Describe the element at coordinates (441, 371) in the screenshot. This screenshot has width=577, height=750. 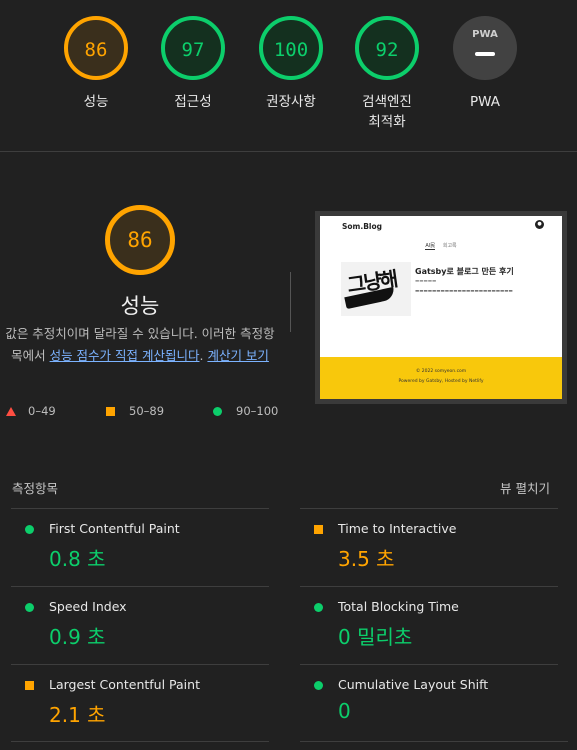
I see `thumb-footer-copyright: © 2022 somyeon.com` at that location.